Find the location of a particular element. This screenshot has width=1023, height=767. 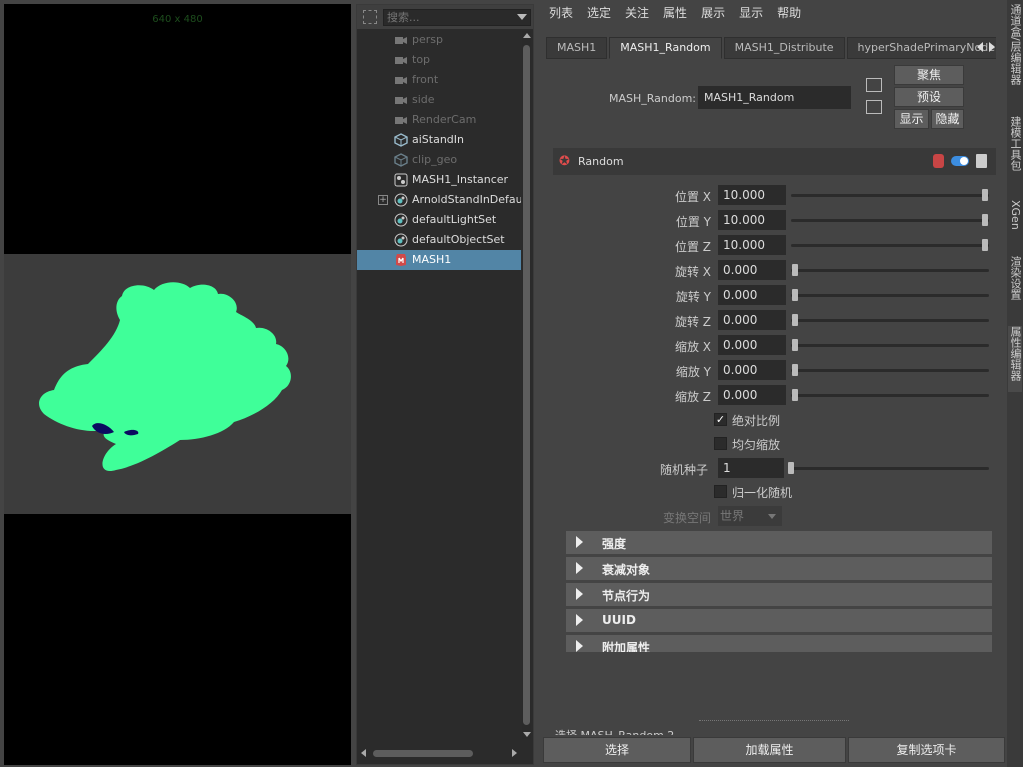

scroll-up-icon is located at coordinates (527, 35).